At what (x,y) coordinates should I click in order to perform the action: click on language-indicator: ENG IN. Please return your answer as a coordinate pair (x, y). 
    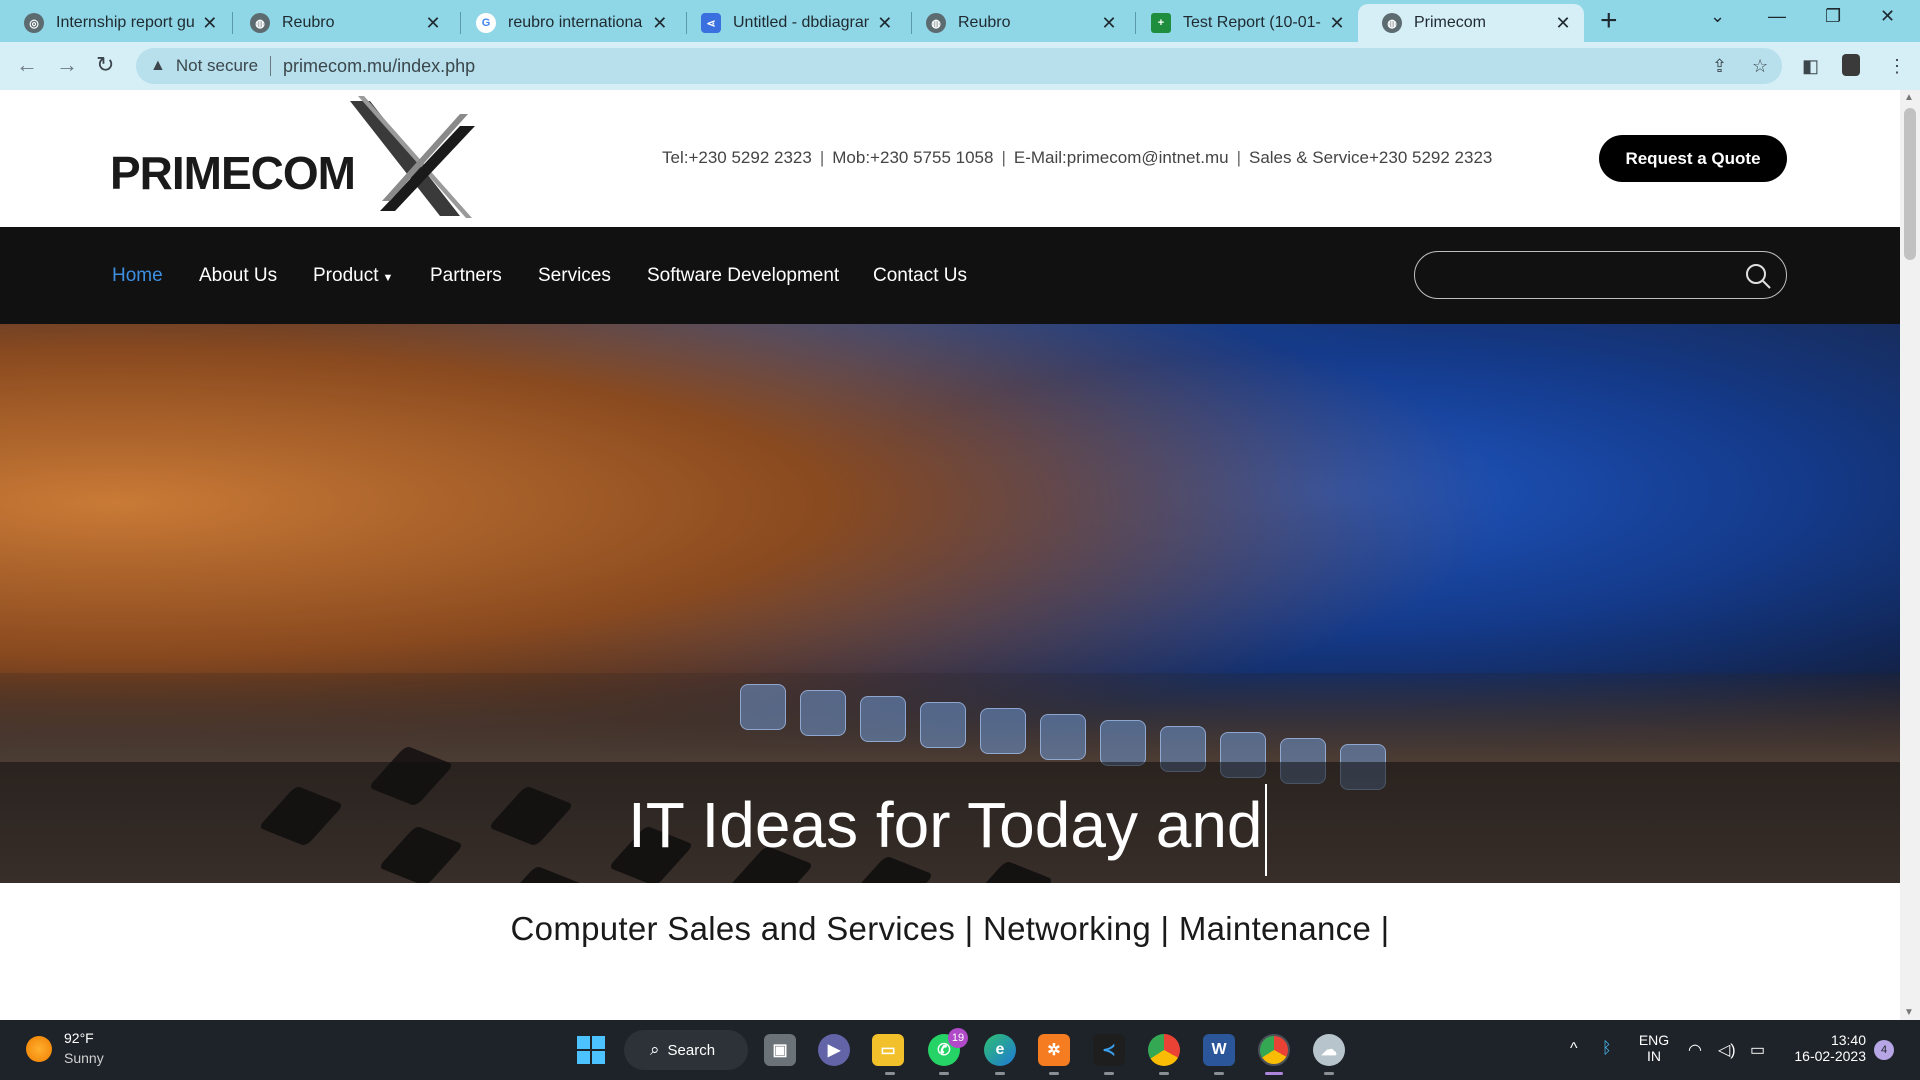
    Looking at the image, I should click on (1654, 1048).